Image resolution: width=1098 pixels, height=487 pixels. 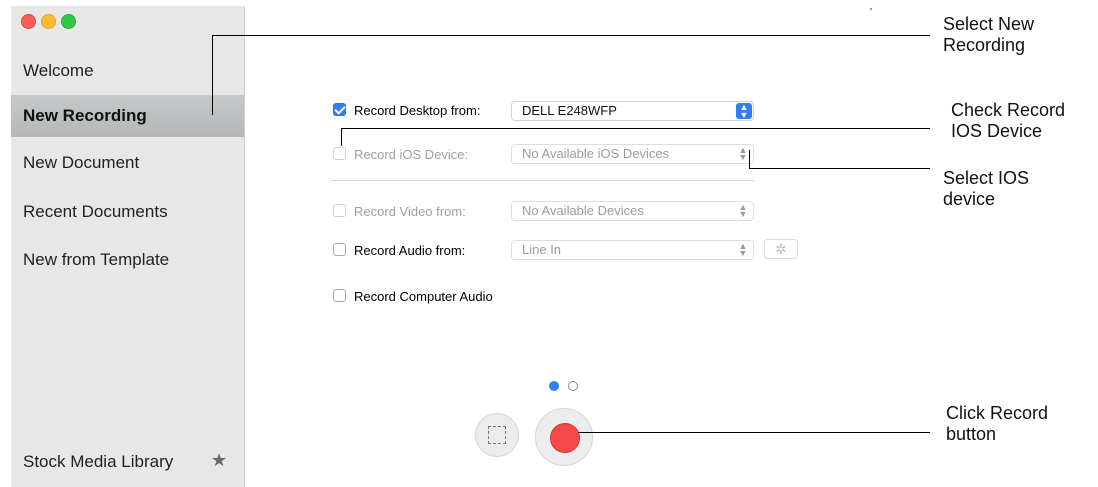 What do you see at coordinates (28, 21) in the screenshot?
I see `close-window-button` at bounding box center [28, 21].